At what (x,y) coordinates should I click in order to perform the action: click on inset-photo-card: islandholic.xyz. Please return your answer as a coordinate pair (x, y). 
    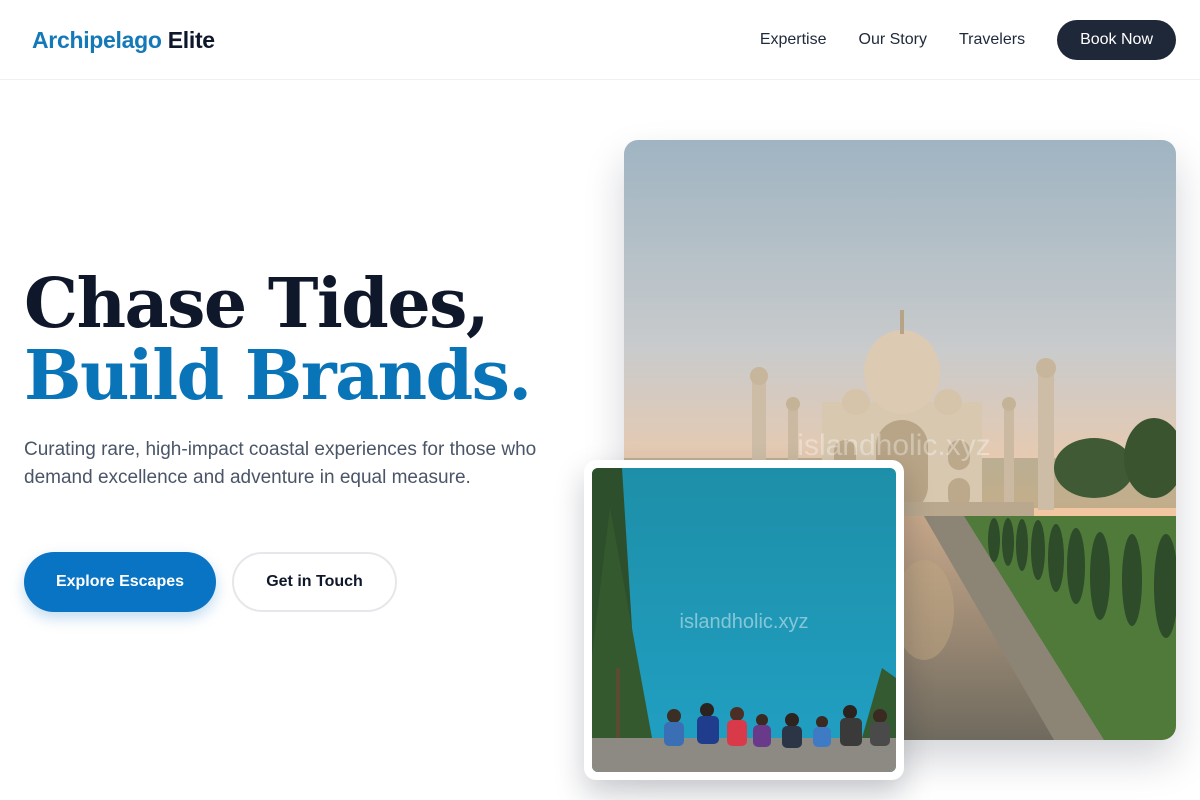
    Looking at the image, I should click on (744, 620).